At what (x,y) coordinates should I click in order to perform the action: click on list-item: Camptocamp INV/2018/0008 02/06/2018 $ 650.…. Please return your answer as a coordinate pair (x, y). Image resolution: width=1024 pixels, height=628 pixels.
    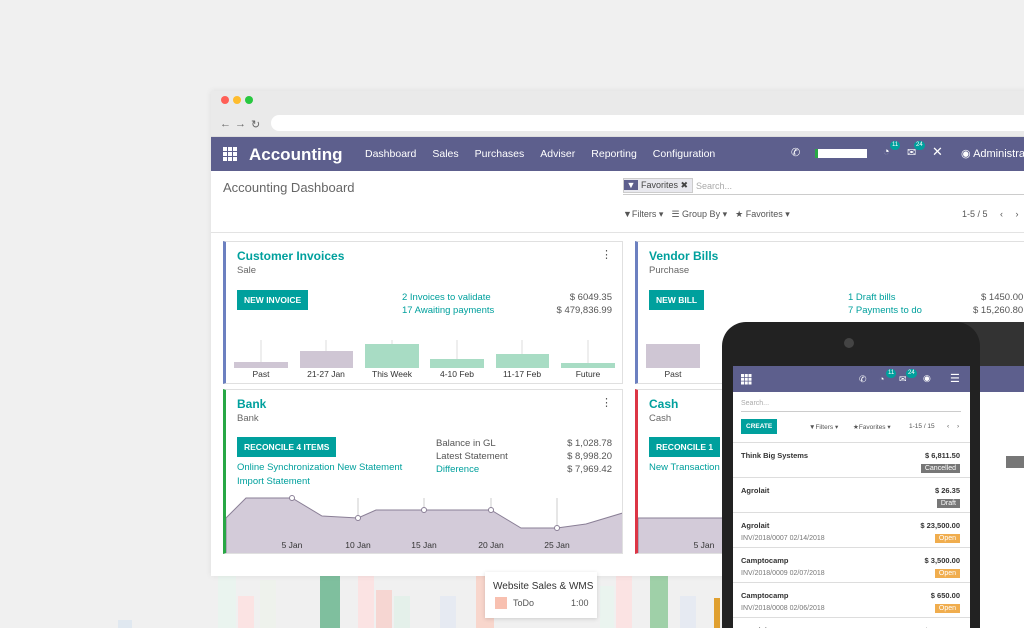
    Looking at the image, I should click on (851, 599).